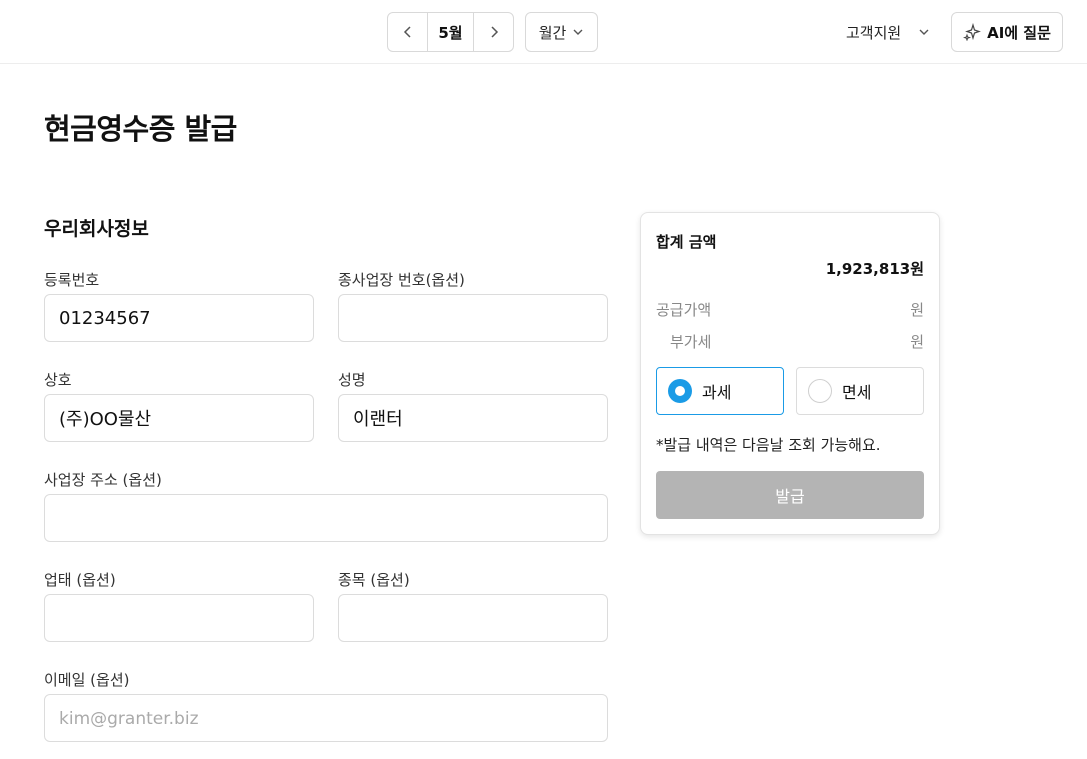 Image resolution: width=1087 pixels, height=759 pixels. Describe the element at coordinates (552, 32) in the screenshot. I see `period-label: 월간` at that location.